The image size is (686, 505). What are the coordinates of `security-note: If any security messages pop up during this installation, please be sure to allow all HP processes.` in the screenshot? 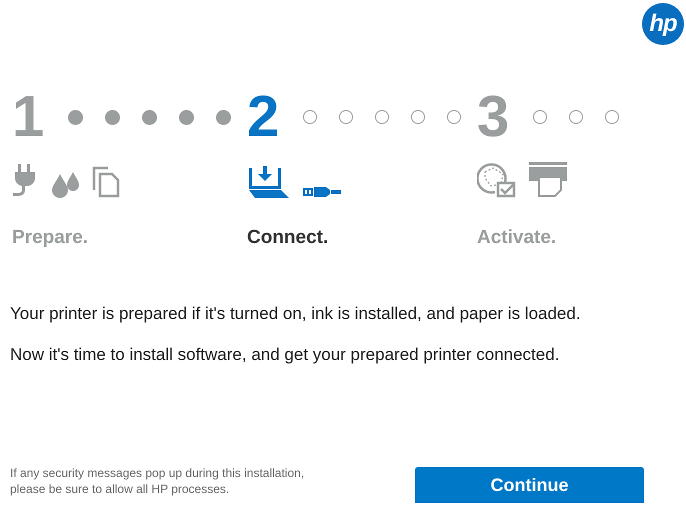 It's located at (158, 481).